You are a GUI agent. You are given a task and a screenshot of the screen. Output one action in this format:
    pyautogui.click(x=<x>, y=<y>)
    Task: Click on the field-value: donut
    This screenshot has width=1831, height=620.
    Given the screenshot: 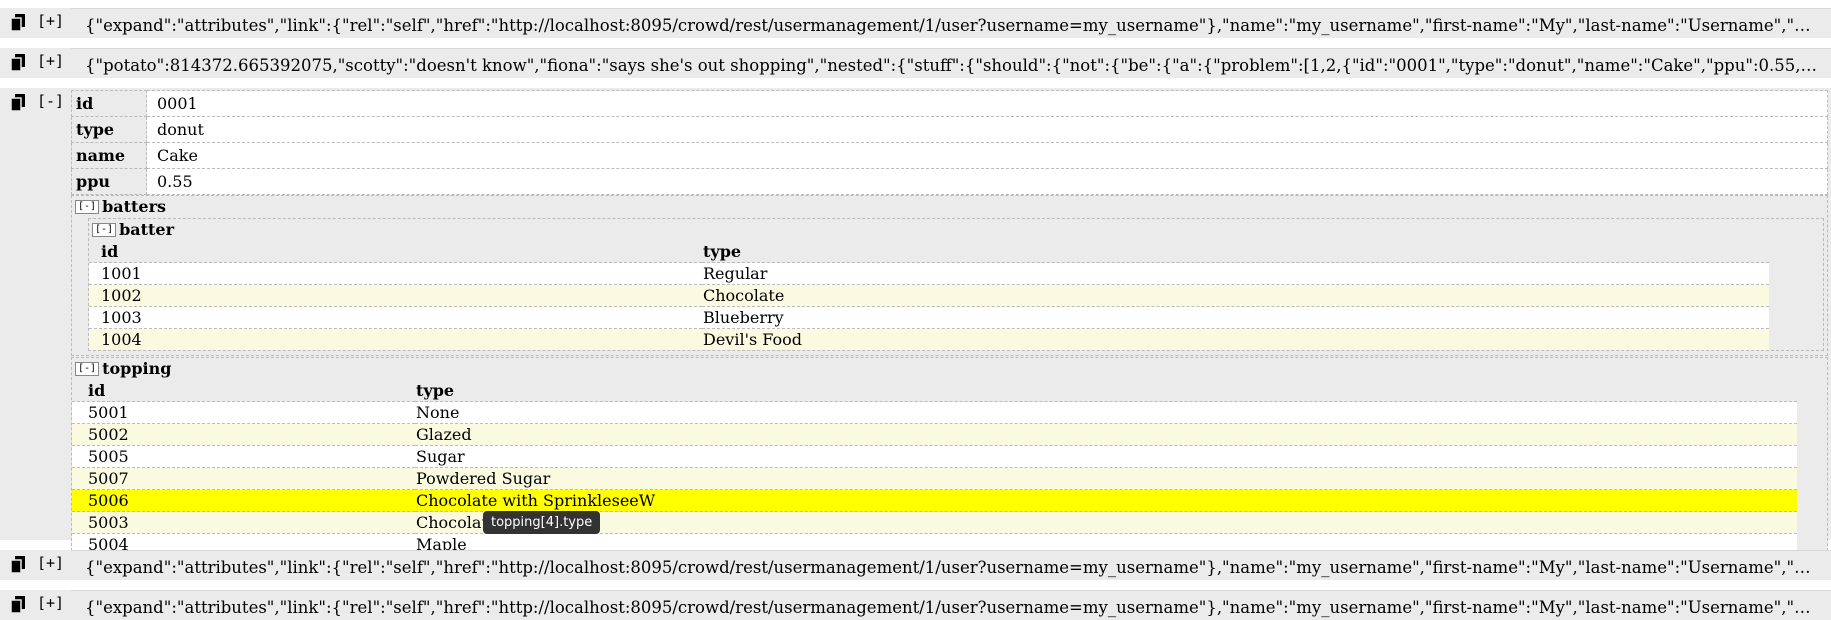 What is the action you would take?
    pyautogui.click(x=987, y=129)
    